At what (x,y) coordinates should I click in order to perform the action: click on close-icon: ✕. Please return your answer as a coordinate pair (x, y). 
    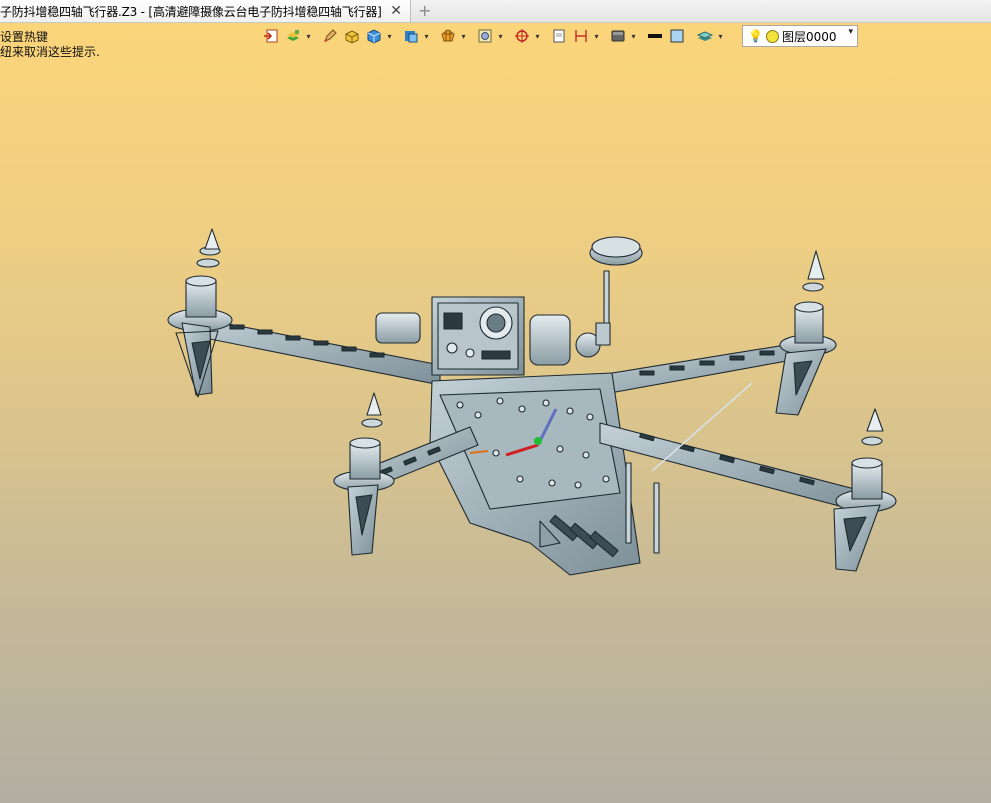
    Looking at the image, I should click on (396, 11).